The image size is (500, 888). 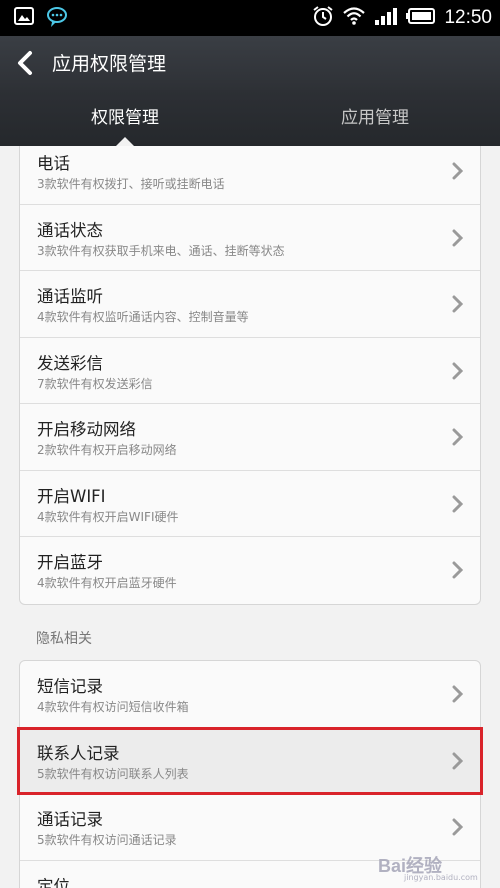 I want to click on list-item-contacts: 联系人记录 5款软件有权访问联系人列表, so click(x=250, y=760).